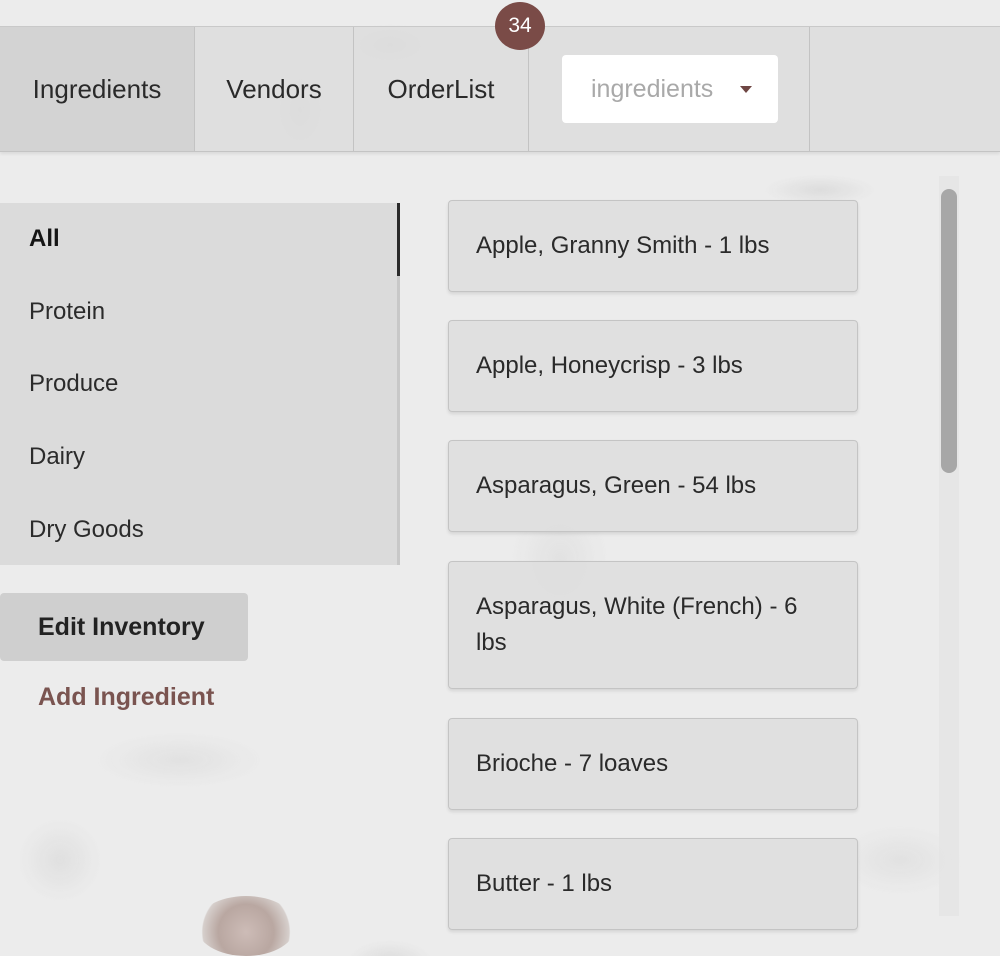  What do you see at coordinates (67, 312) in the screenshot?
I see `category-protein: Protein` at bounding box center [67, 312].